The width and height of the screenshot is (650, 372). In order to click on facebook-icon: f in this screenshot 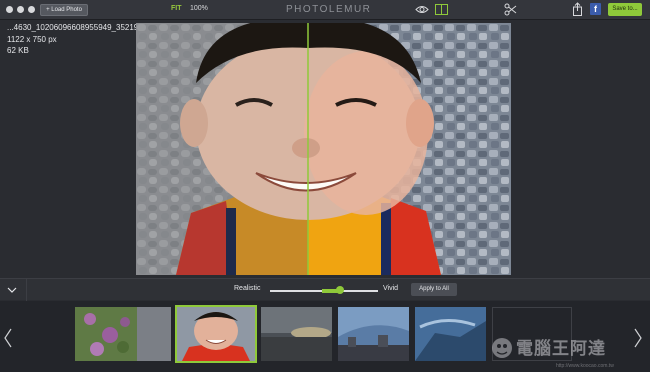, I will do `click(595, 9)`.